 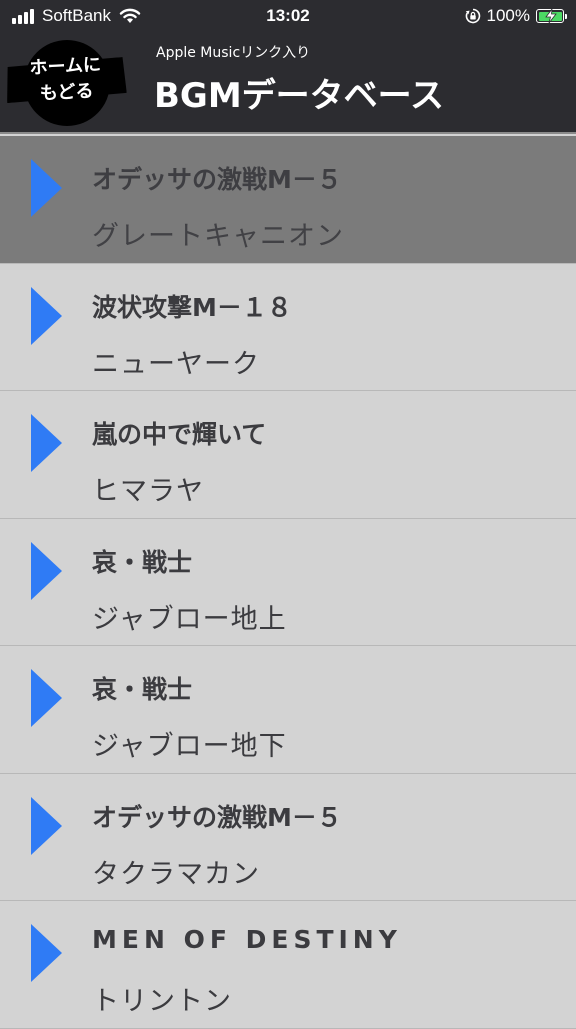 I want to click on home-button: ホームに もどる, so click(x=66, y=83).